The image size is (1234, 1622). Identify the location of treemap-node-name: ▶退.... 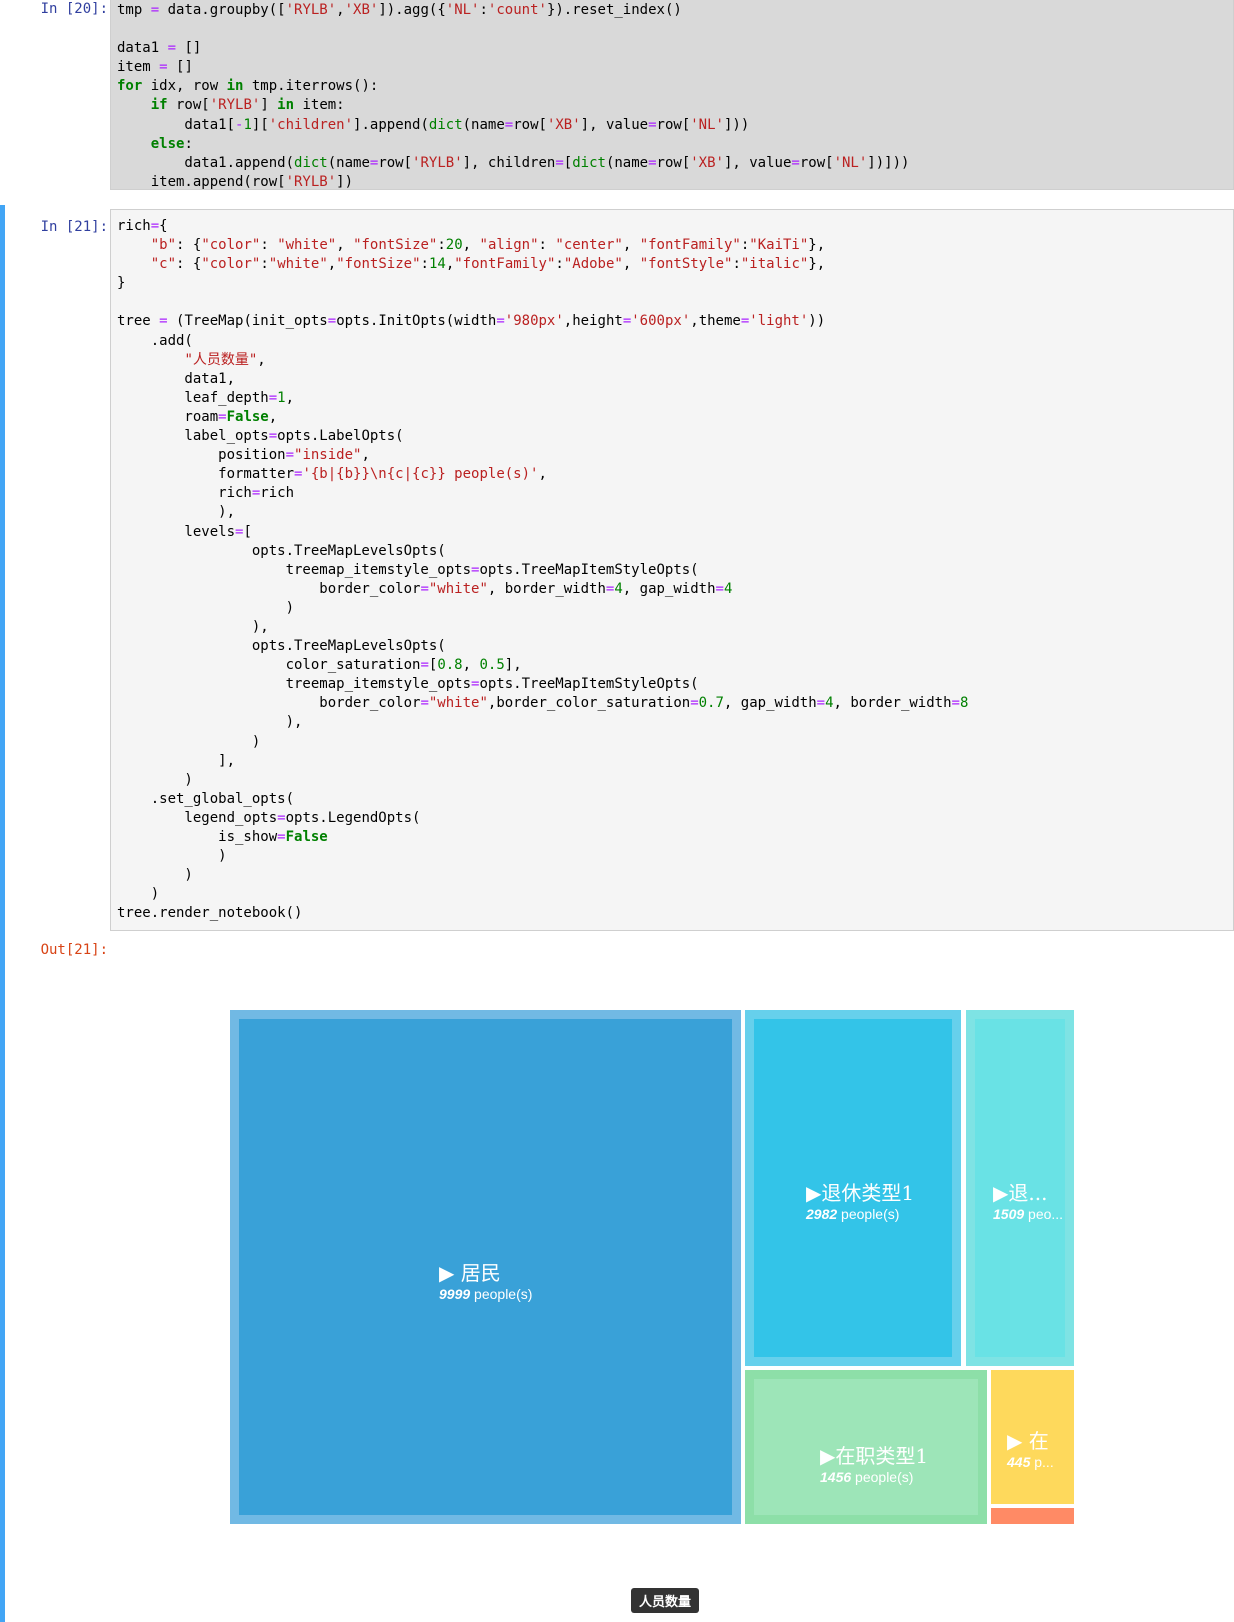
(1020, 1193).